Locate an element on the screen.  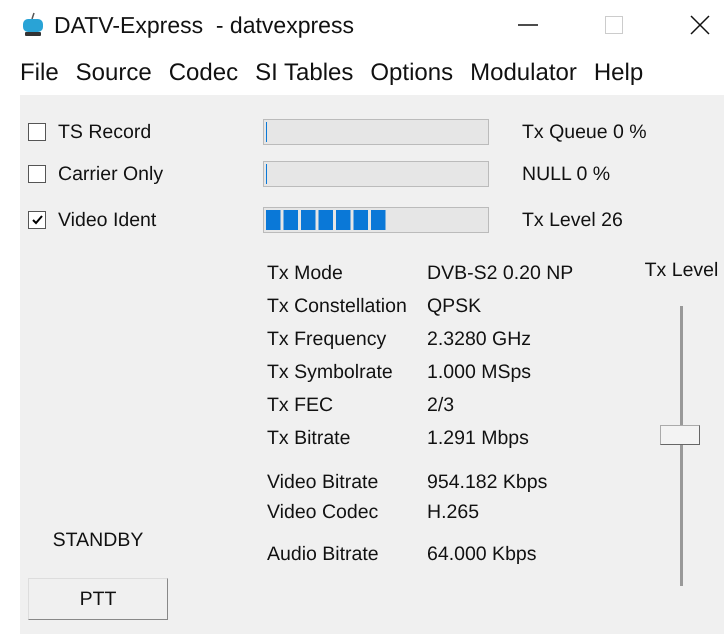
menu-item: File is located at coordinates (39, 72).